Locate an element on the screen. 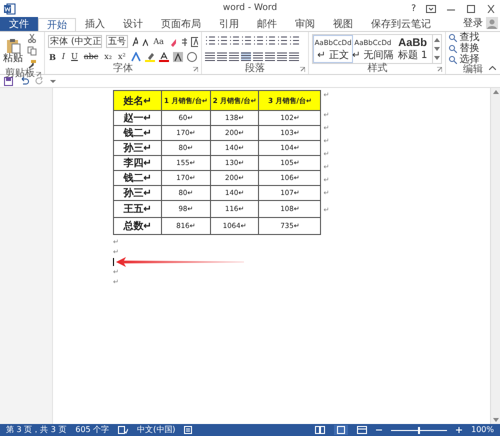  zoom-in-icon is located at coordinates (459, 430).